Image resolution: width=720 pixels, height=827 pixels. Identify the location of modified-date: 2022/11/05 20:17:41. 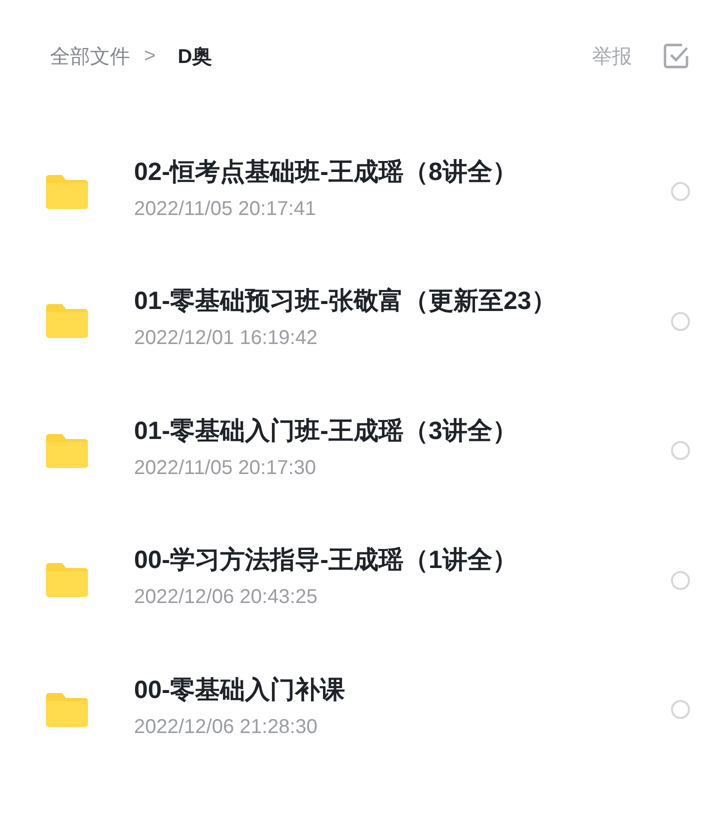
(226, 209).